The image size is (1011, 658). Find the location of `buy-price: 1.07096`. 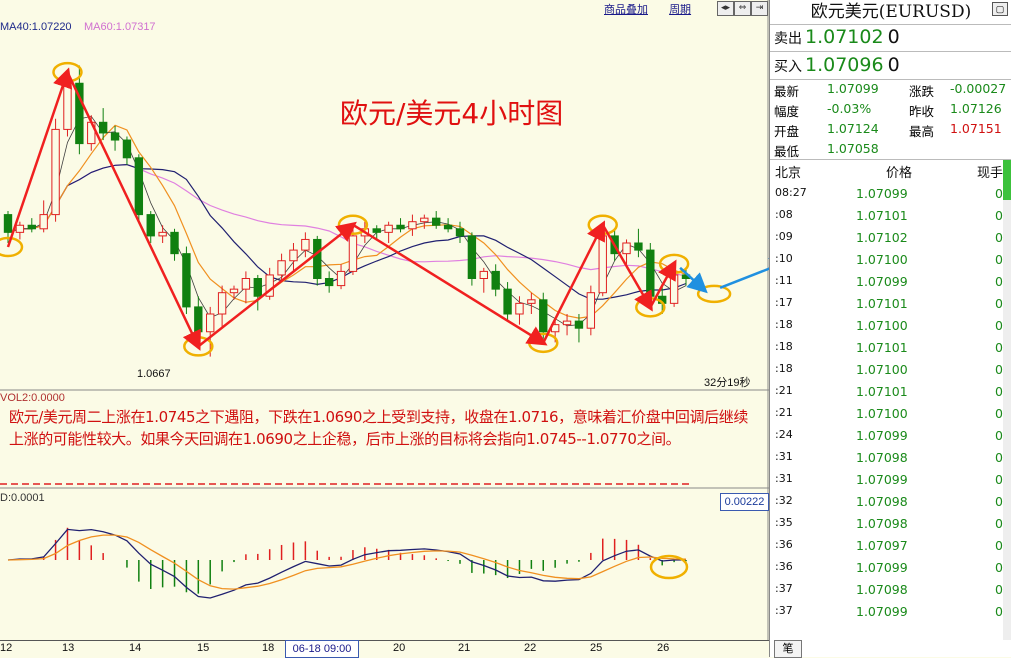

buy-price: 1.07096 is located at coordinates (844, 65).